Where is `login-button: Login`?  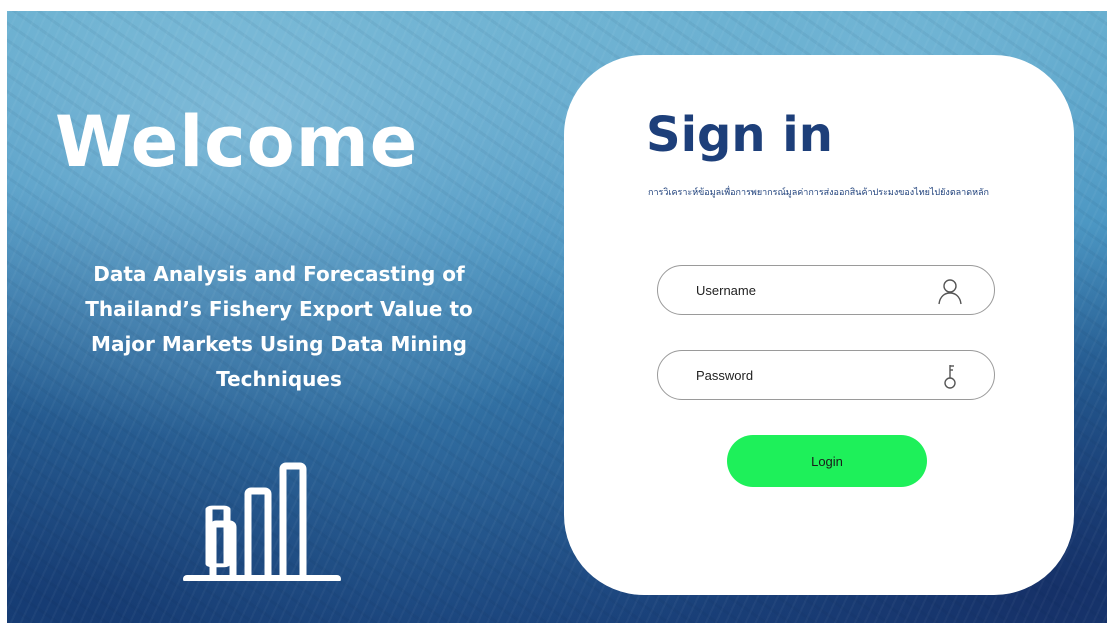
login-button: Login is located at coordinates (827, 461).